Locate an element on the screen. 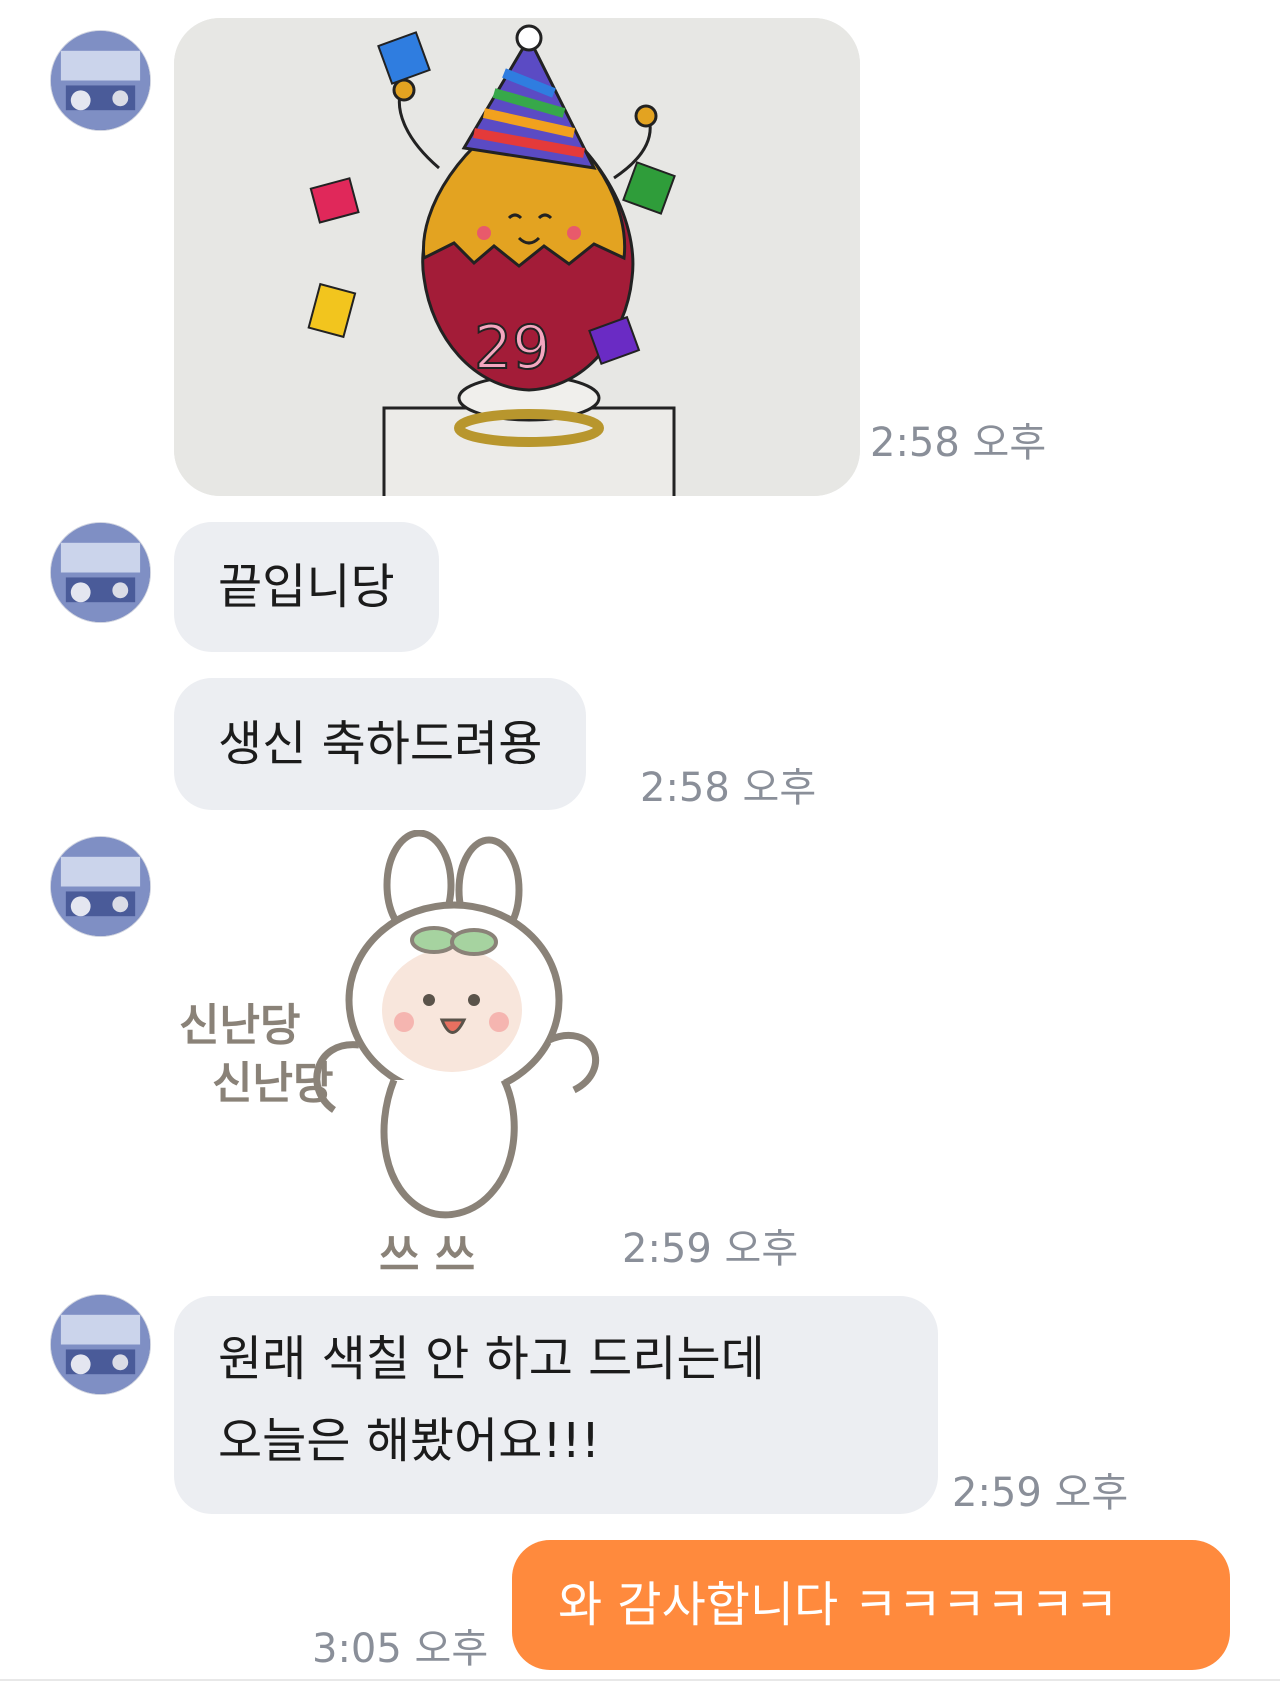 The image size is (1280, 1681). message-bubble: 끝입니당 is located at coordinates (306, 587).